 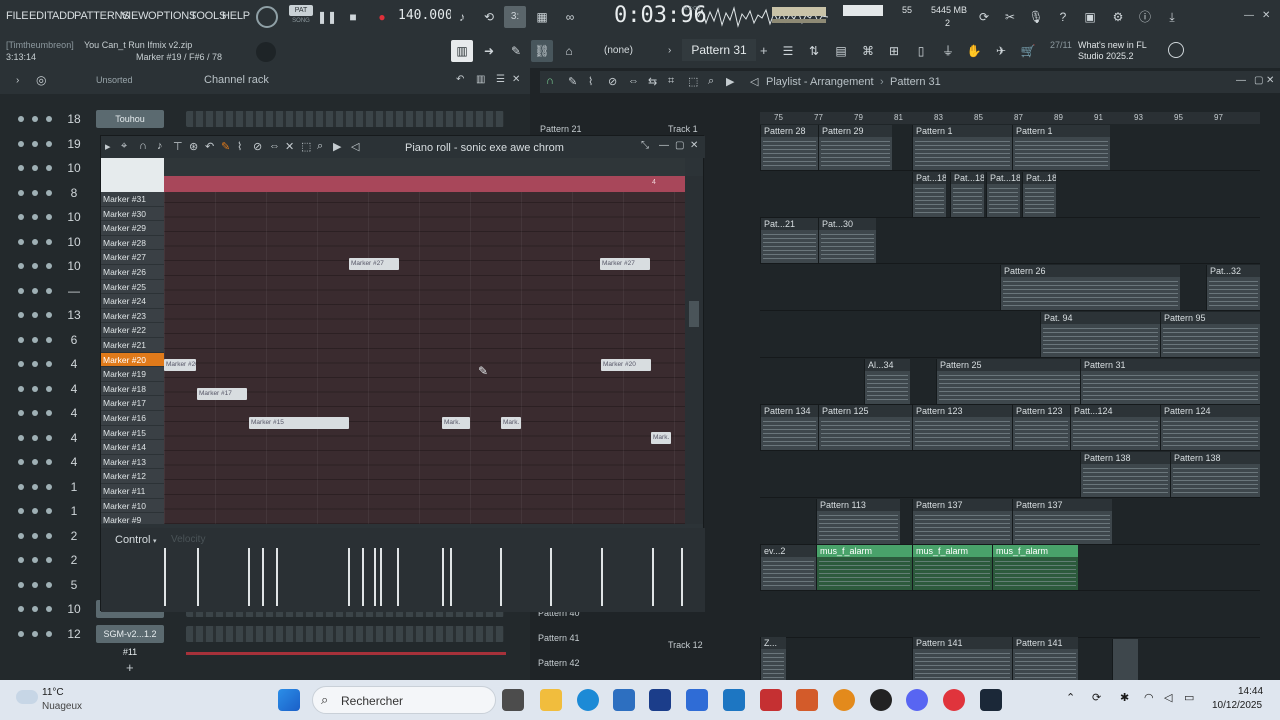 I want to click on refresh-tray-icon: ⟳, so click(x=1096, y=697).